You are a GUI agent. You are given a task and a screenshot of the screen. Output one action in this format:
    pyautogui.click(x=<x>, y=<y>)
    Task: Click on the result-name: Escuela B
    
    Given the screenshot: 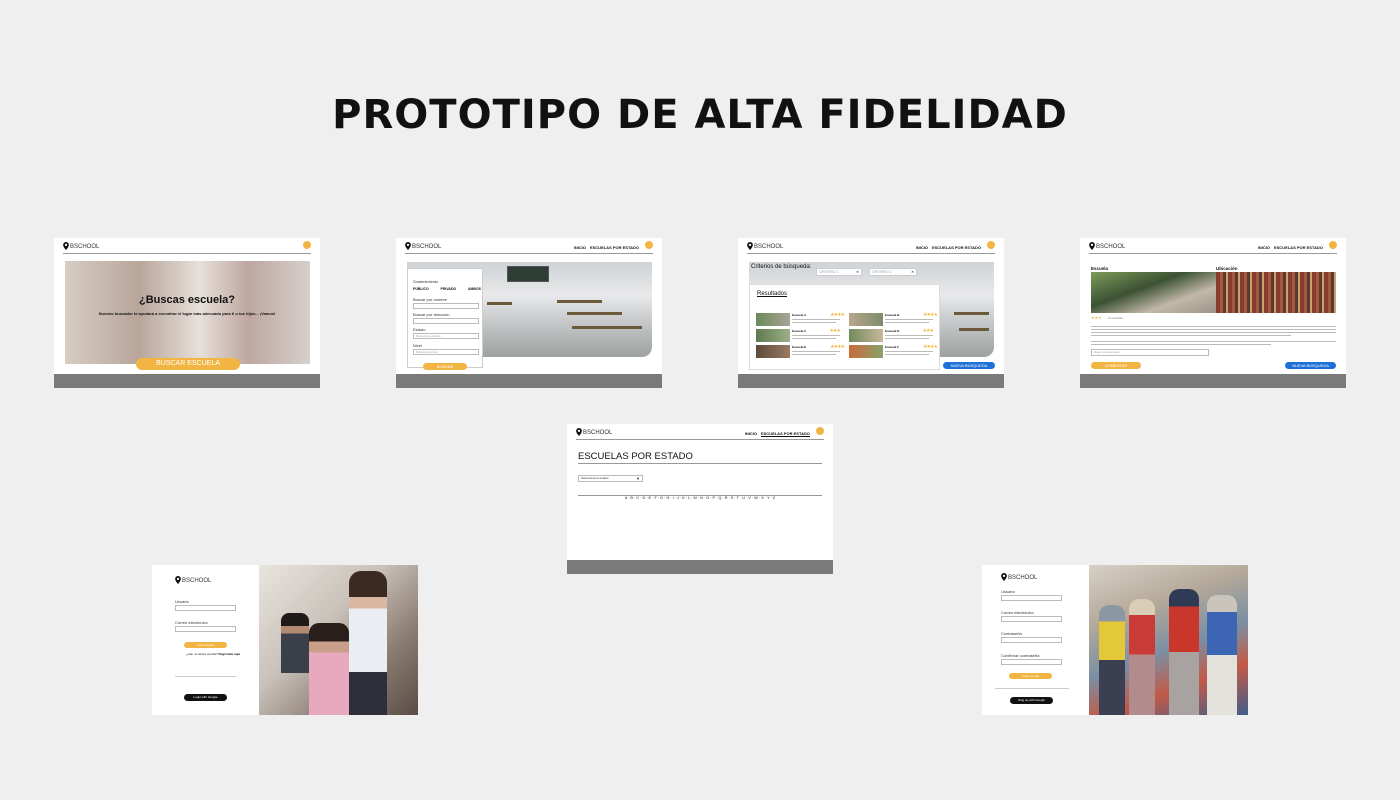 What is the action you would take?
    pyautogui.click(x=892, y=315)
    